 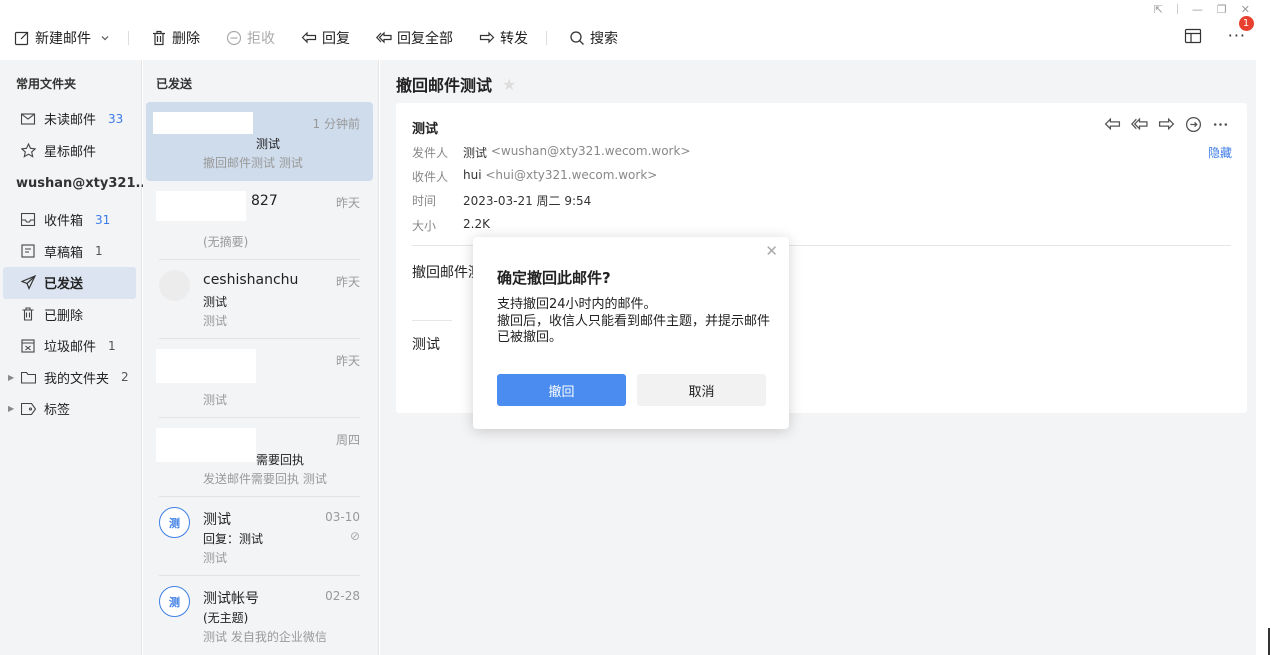 I want to click on sidebar-item-drafts: 草稿箱 1, so click(x=69, y=252).